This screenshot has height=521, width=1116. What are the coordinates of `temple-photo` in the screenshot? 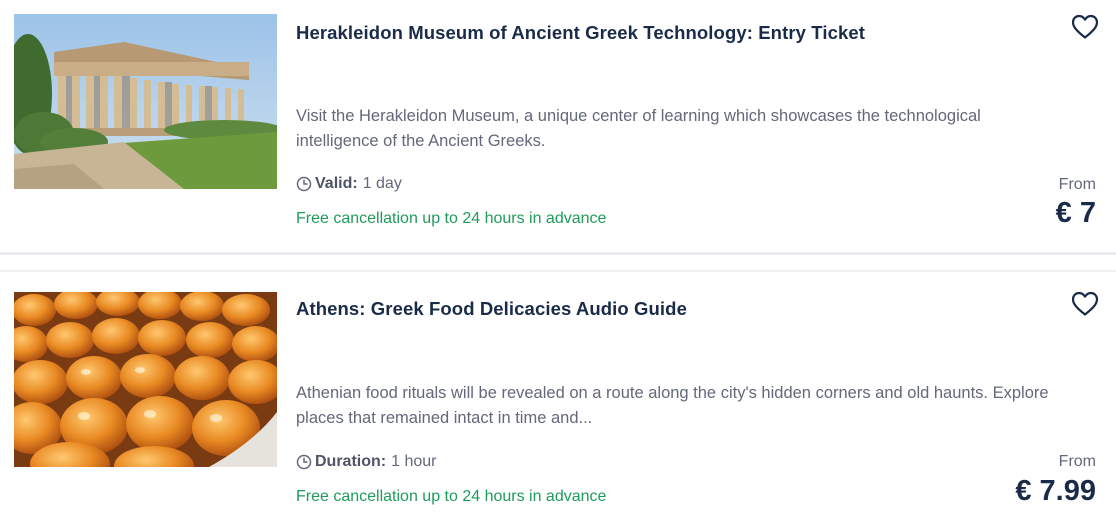 It's located at (145, 101).